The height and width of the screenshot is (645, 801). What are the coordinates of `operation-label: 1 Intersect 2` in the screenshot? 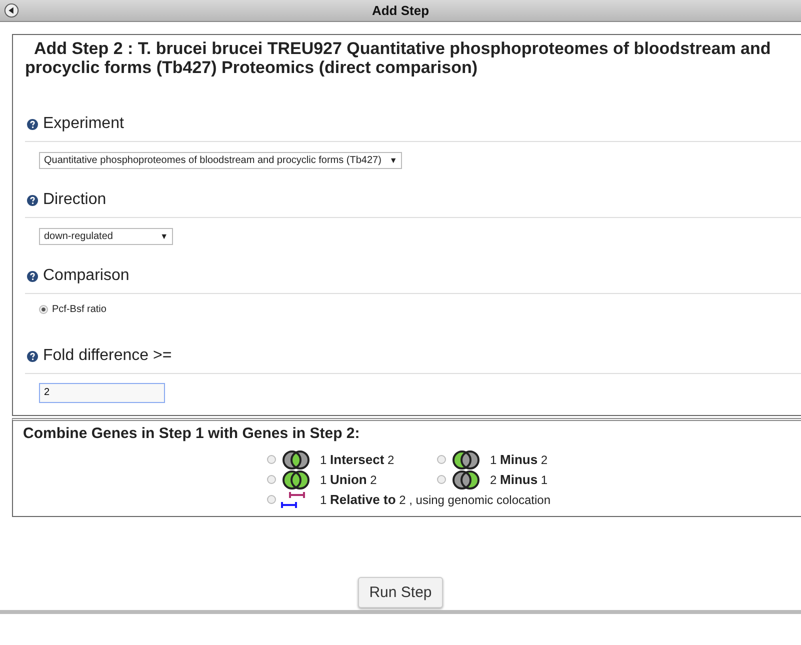 It's located at (357, 459).